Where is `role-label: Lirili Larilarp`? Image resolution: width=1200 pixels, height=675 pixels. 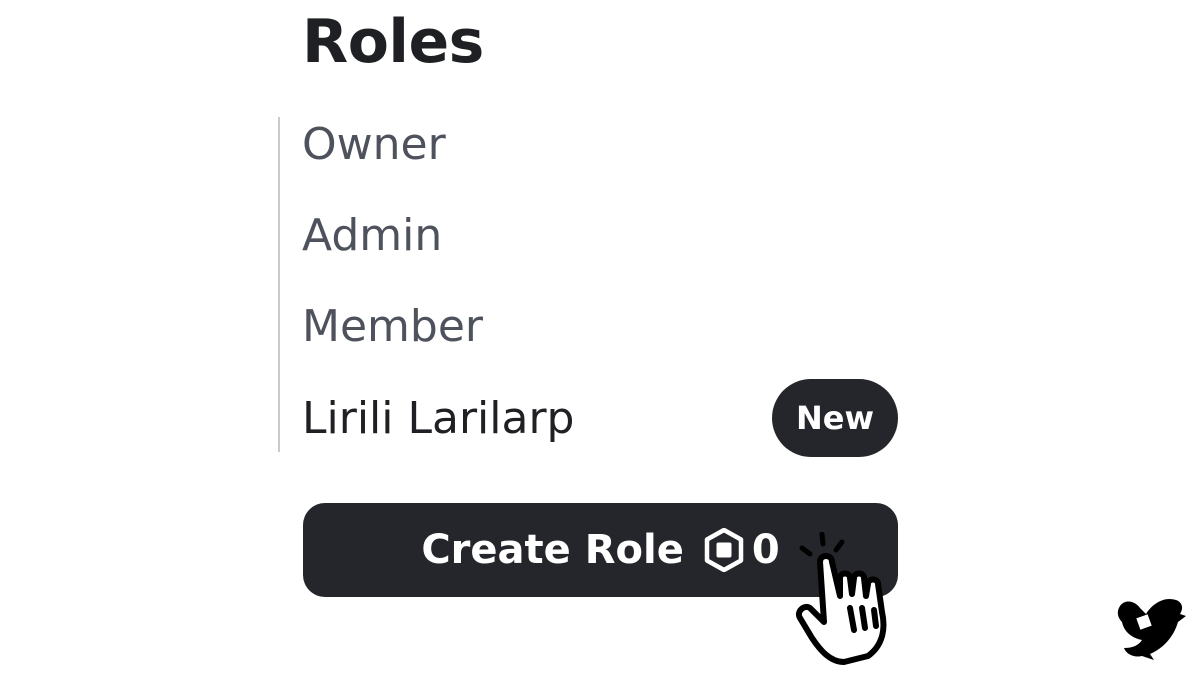 role-label: Lirili Larilarp is located at coordinates (438, 418).